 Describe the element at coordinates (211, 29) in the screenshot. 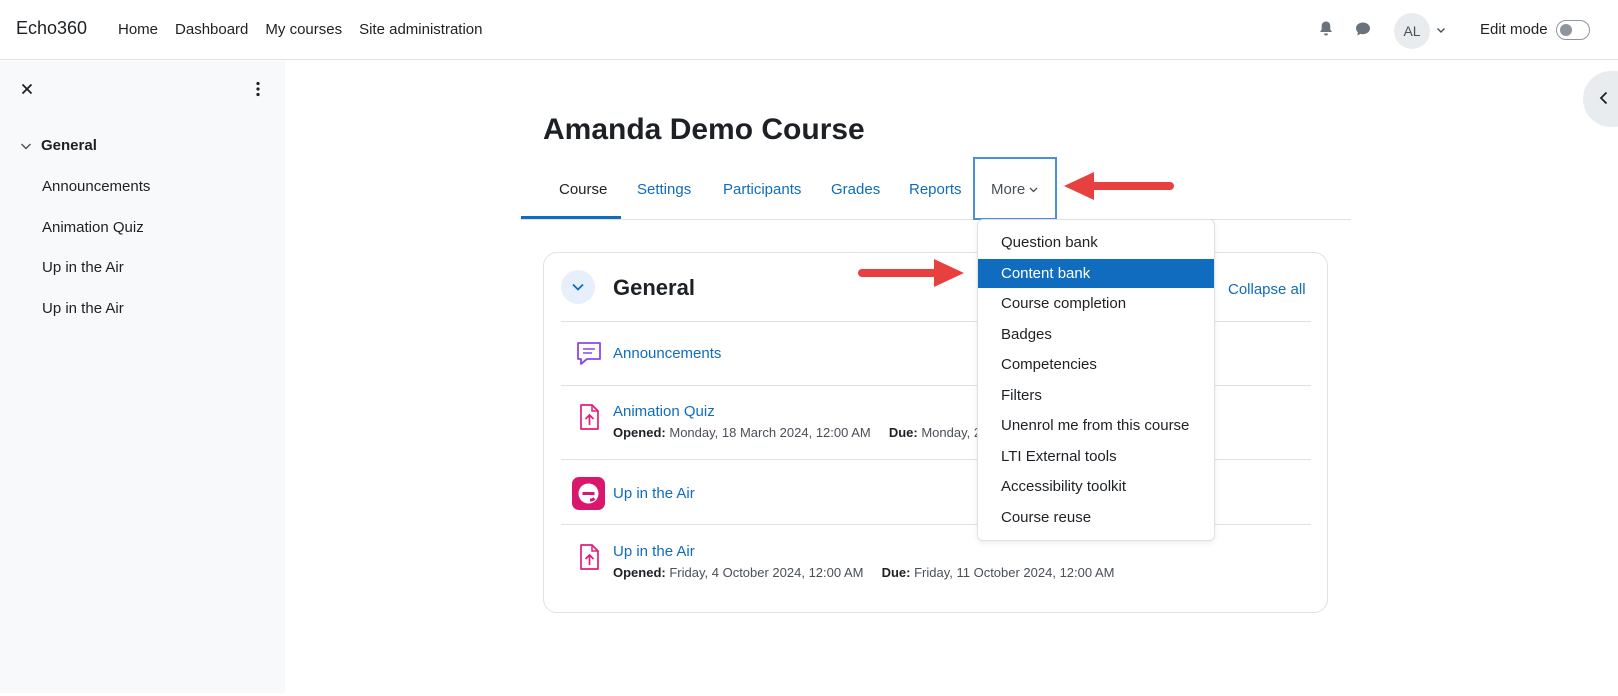

I see `nav-dashboard: Dashboard` at that location.